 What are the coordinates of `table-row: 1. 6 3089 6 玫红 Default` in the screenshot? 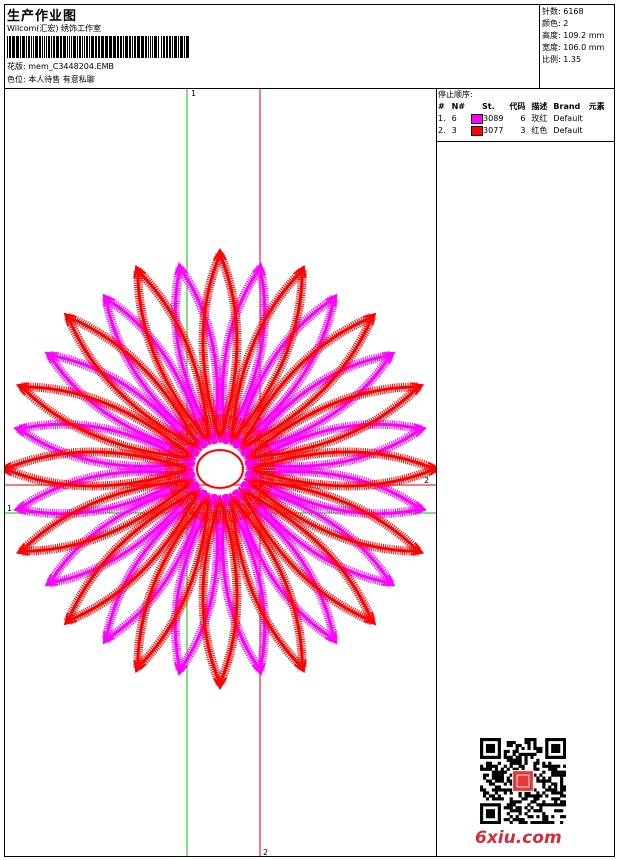 It's located at (510, 118).